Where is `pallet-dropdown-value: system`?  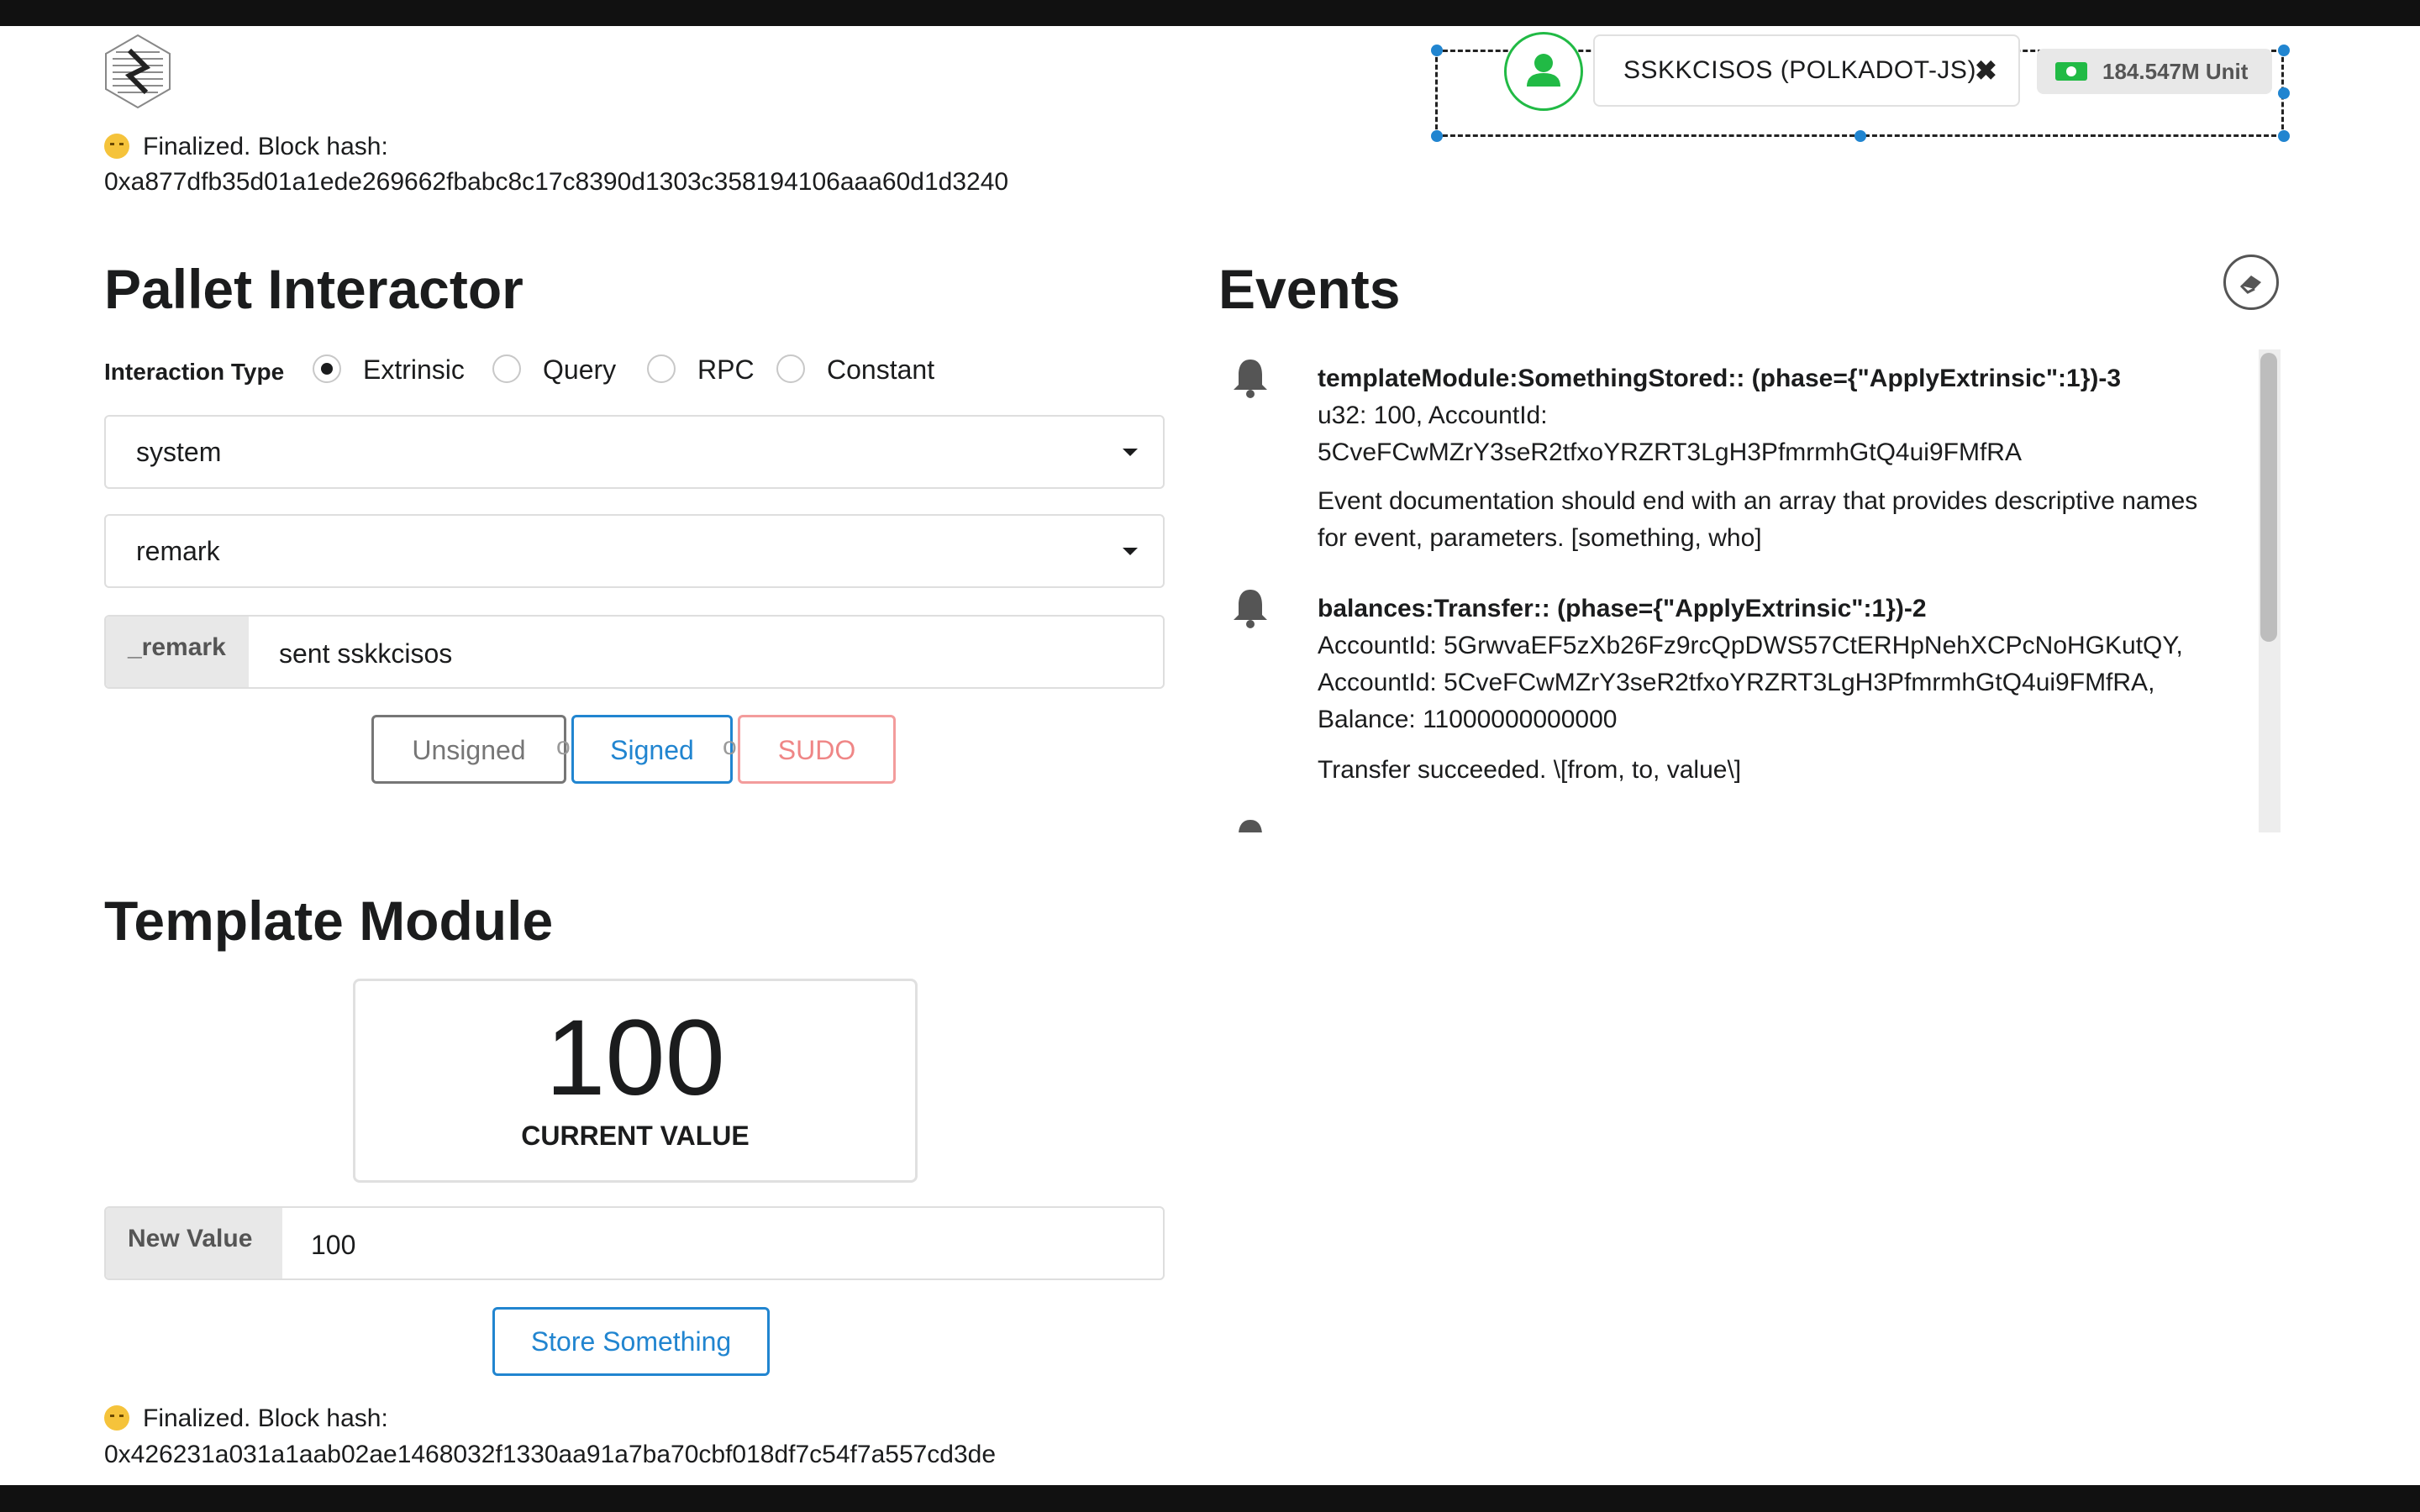 pallet-dropdown-value: system is located at coordinates (179, 452).